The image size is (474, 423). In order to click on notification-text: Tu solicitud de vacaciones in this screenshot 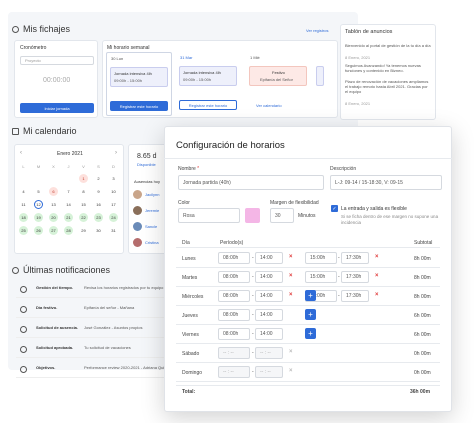, I will do `click(107, 347)`.